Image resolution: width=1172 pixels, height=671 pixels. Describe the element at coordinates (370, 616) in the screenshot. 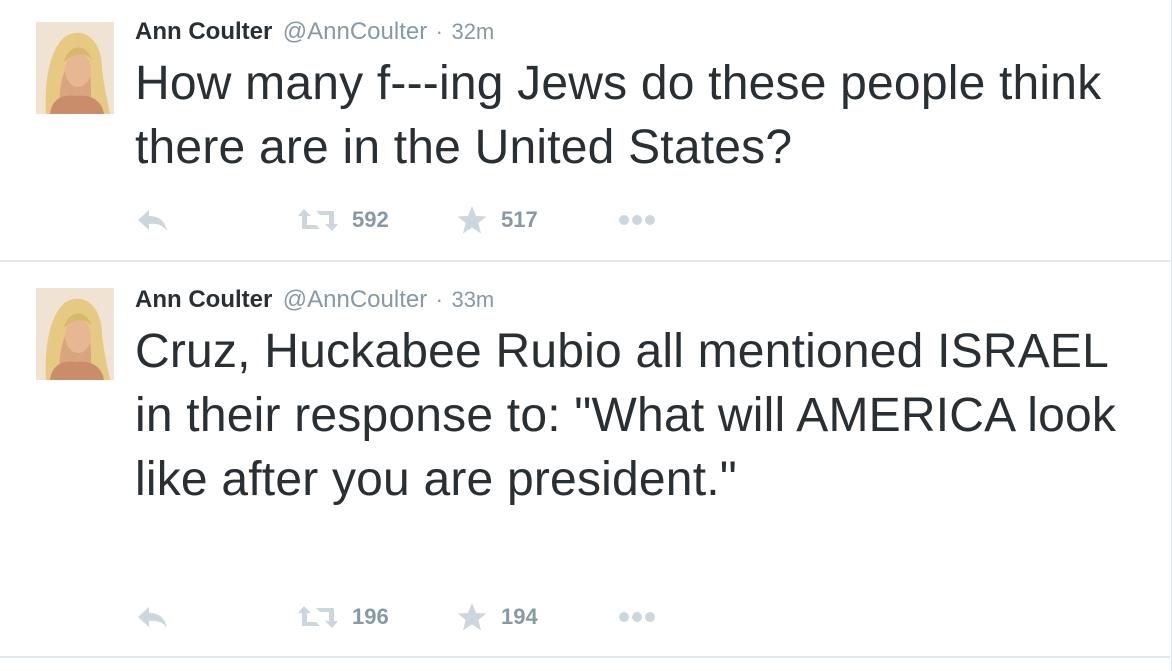

I see `retweet-count: 196` at that location.